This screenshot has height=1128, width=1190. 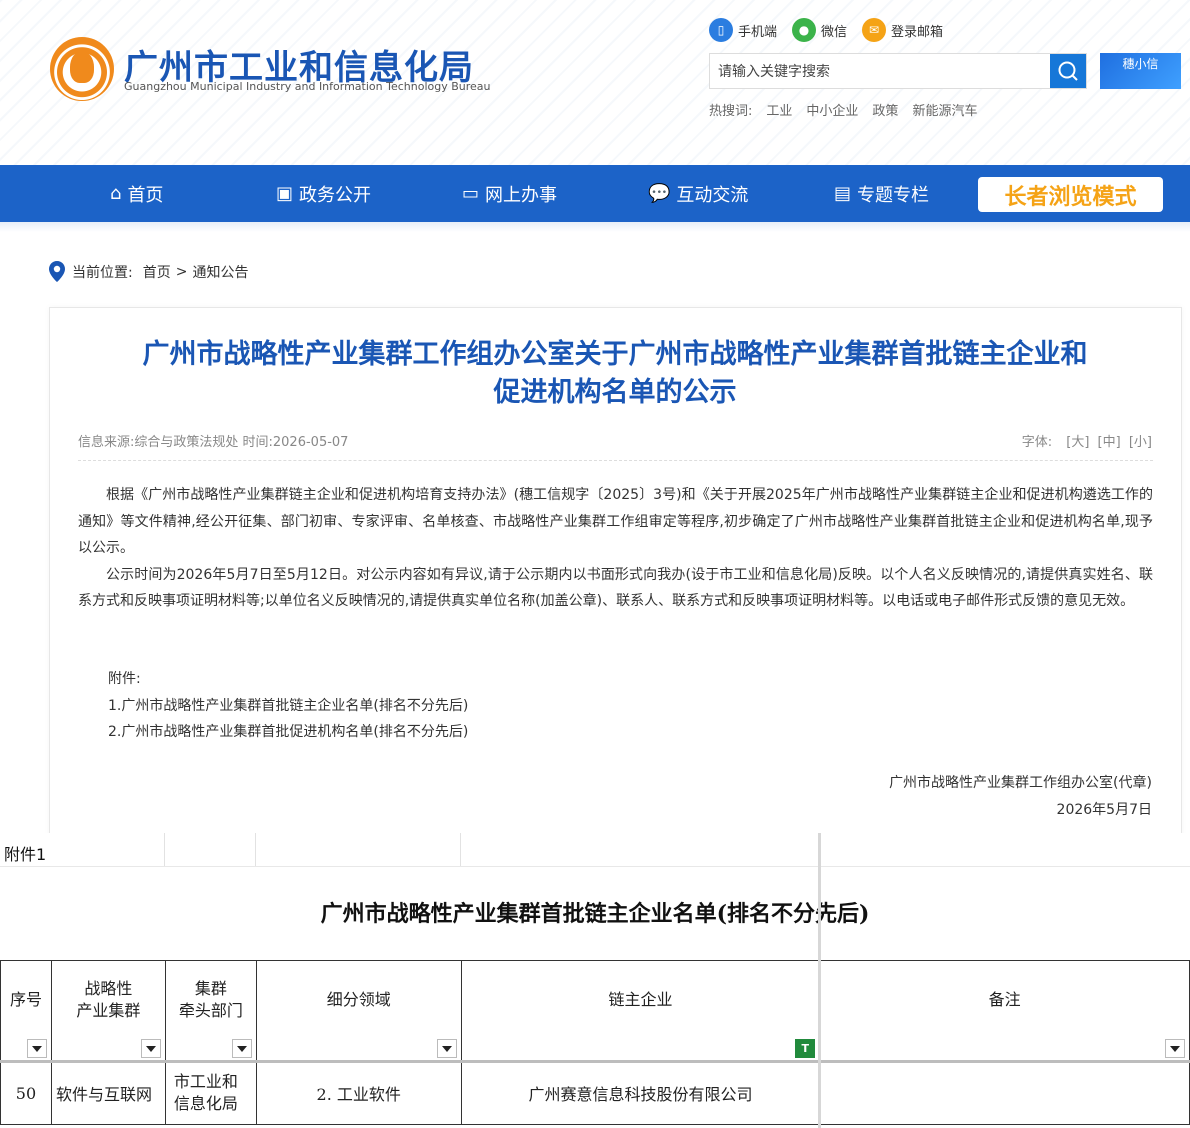 I want to click on header-text: 战略性, so click(x=108, y=988).